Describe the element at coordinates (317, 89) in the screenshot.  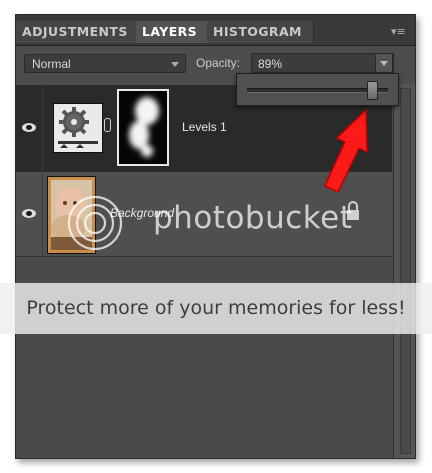
I see `opacity-slider-popup` at that location.